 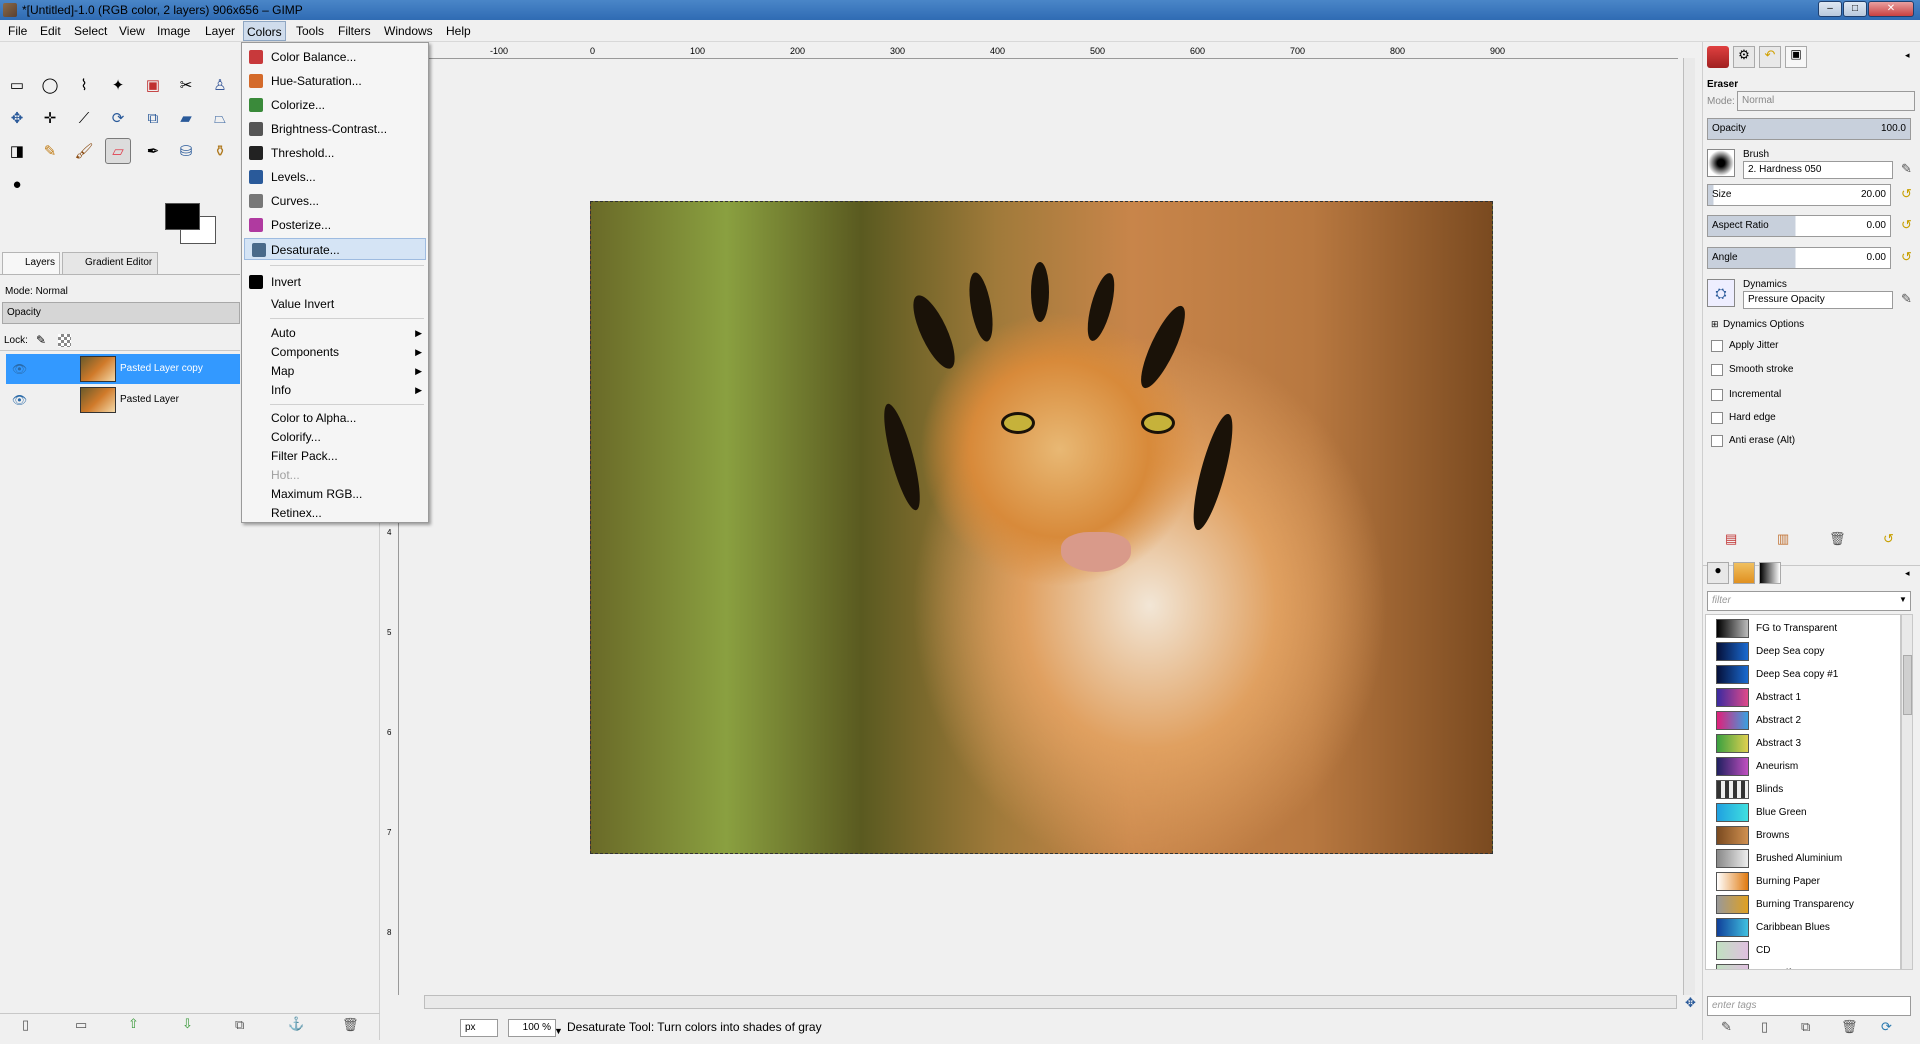 What do you see at coordinates (153, 151) in the screenshot?
I see `airbrush-icon: ✒` at bounding box center [153, 151].